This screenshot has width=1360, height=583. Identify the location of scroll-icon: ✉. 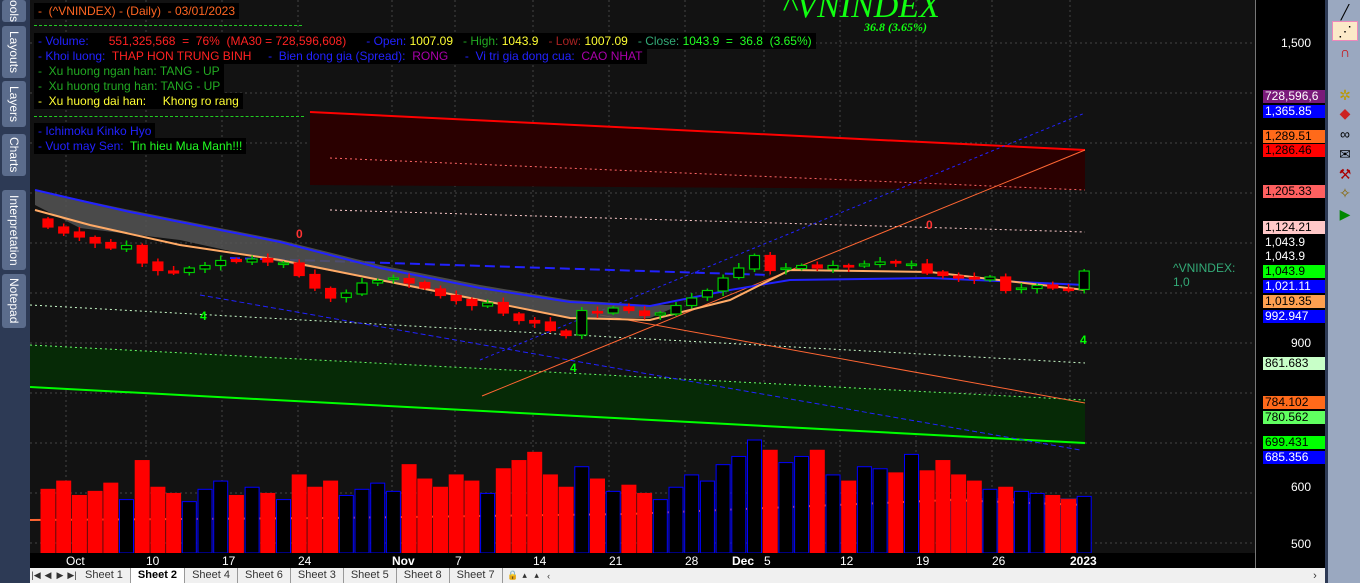
(1345, 154).